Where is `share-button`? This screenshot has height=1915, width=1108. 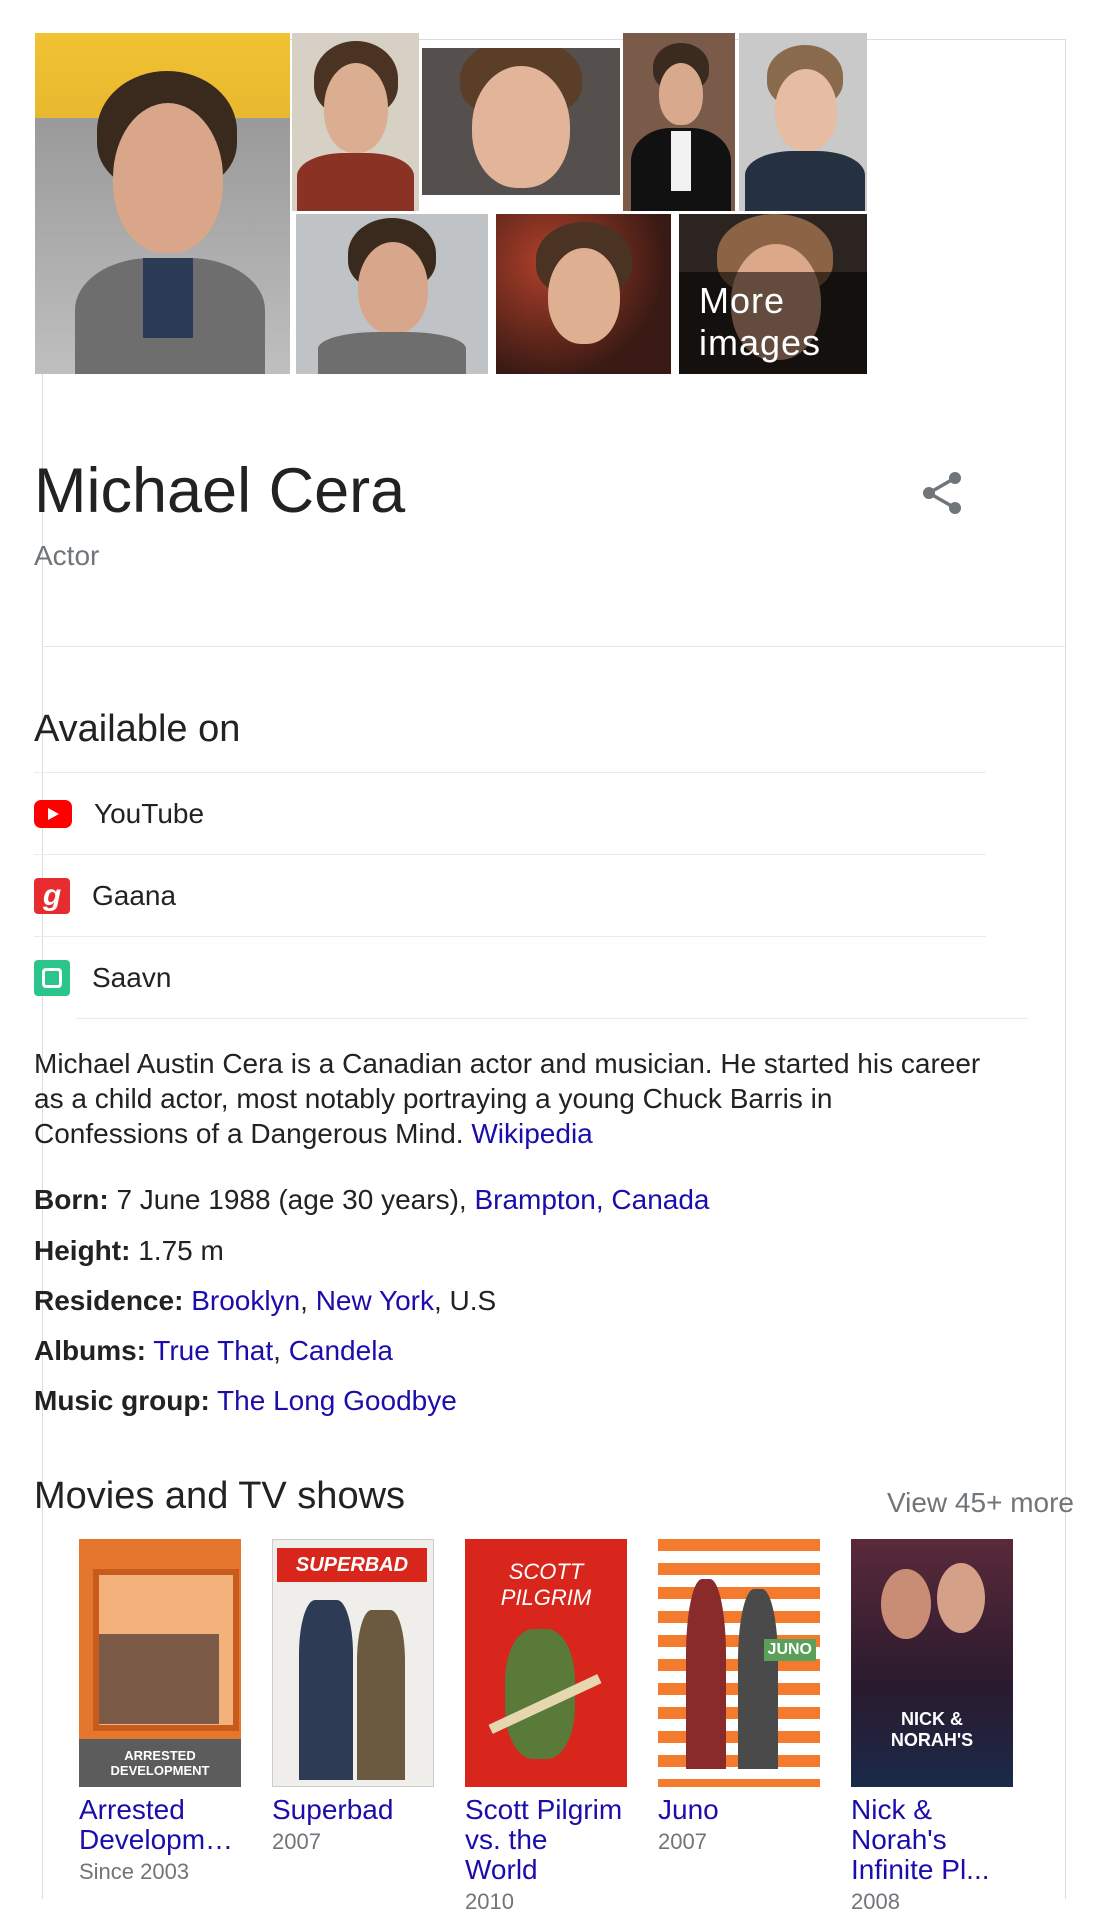
share-button is located at coordinates (943, 493).